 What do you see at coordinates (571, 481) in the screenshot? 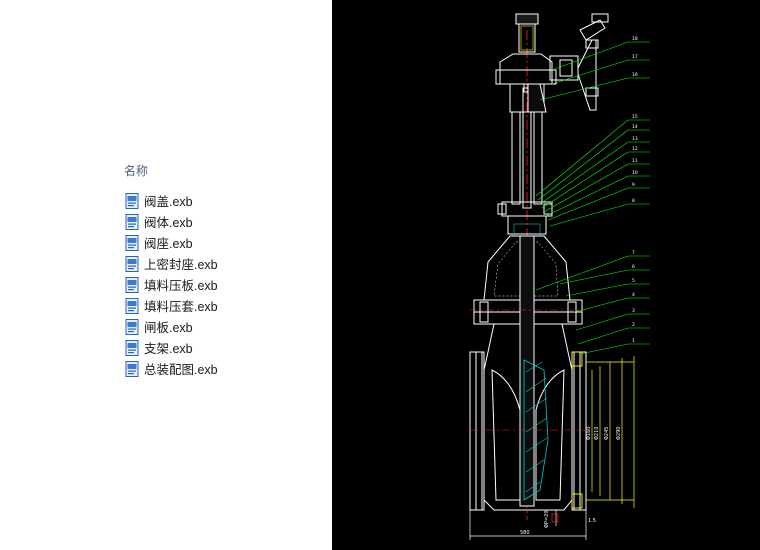
I see `dimension-labels: 580 ΦP=20 Φ160 Φ210 Φ245 Φ290 1.5` at bounding box center [571, 481].